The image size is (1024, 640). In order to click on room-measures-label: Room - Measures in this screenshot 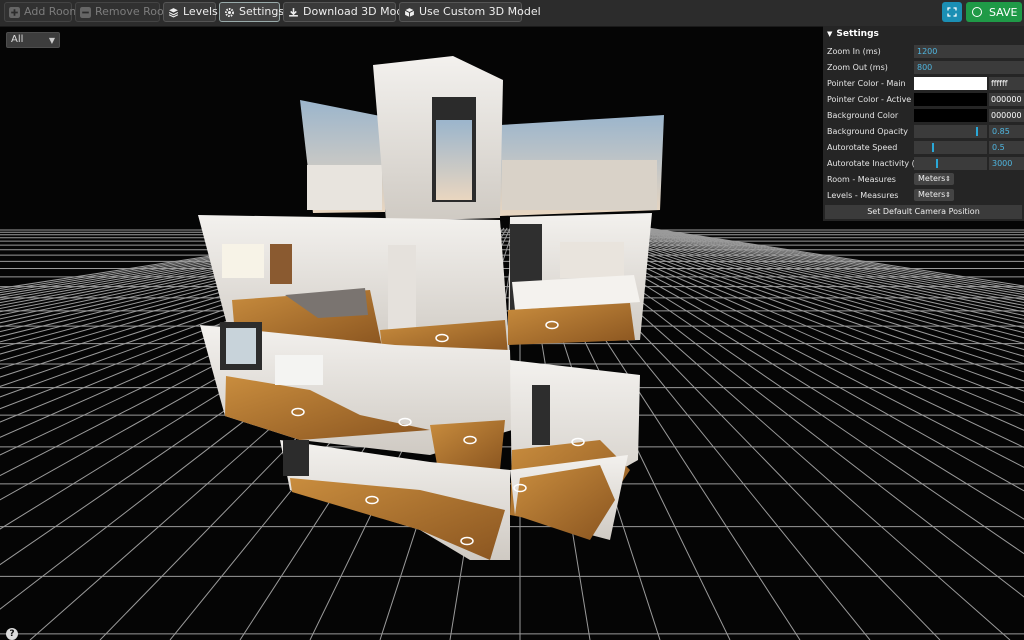, I will do `click(861, 179)`.